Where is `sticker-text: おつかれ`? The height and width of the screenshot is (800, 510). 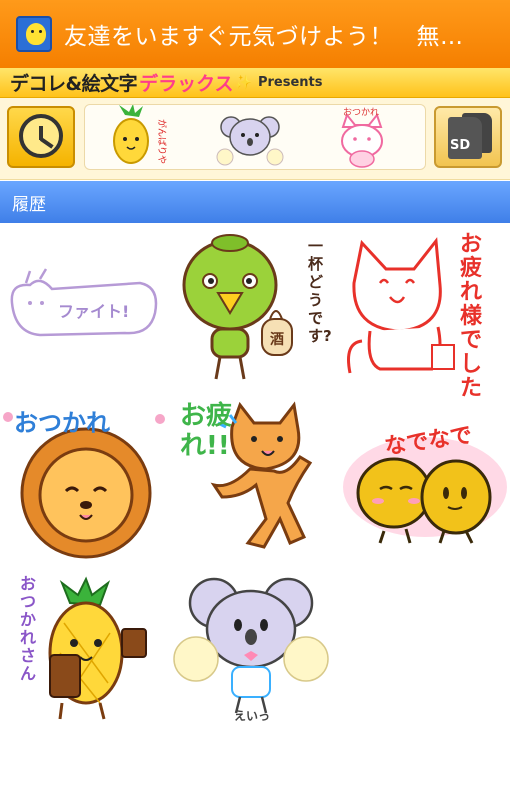 sticker-text: おつかれ is located at coordinates (62, 423).